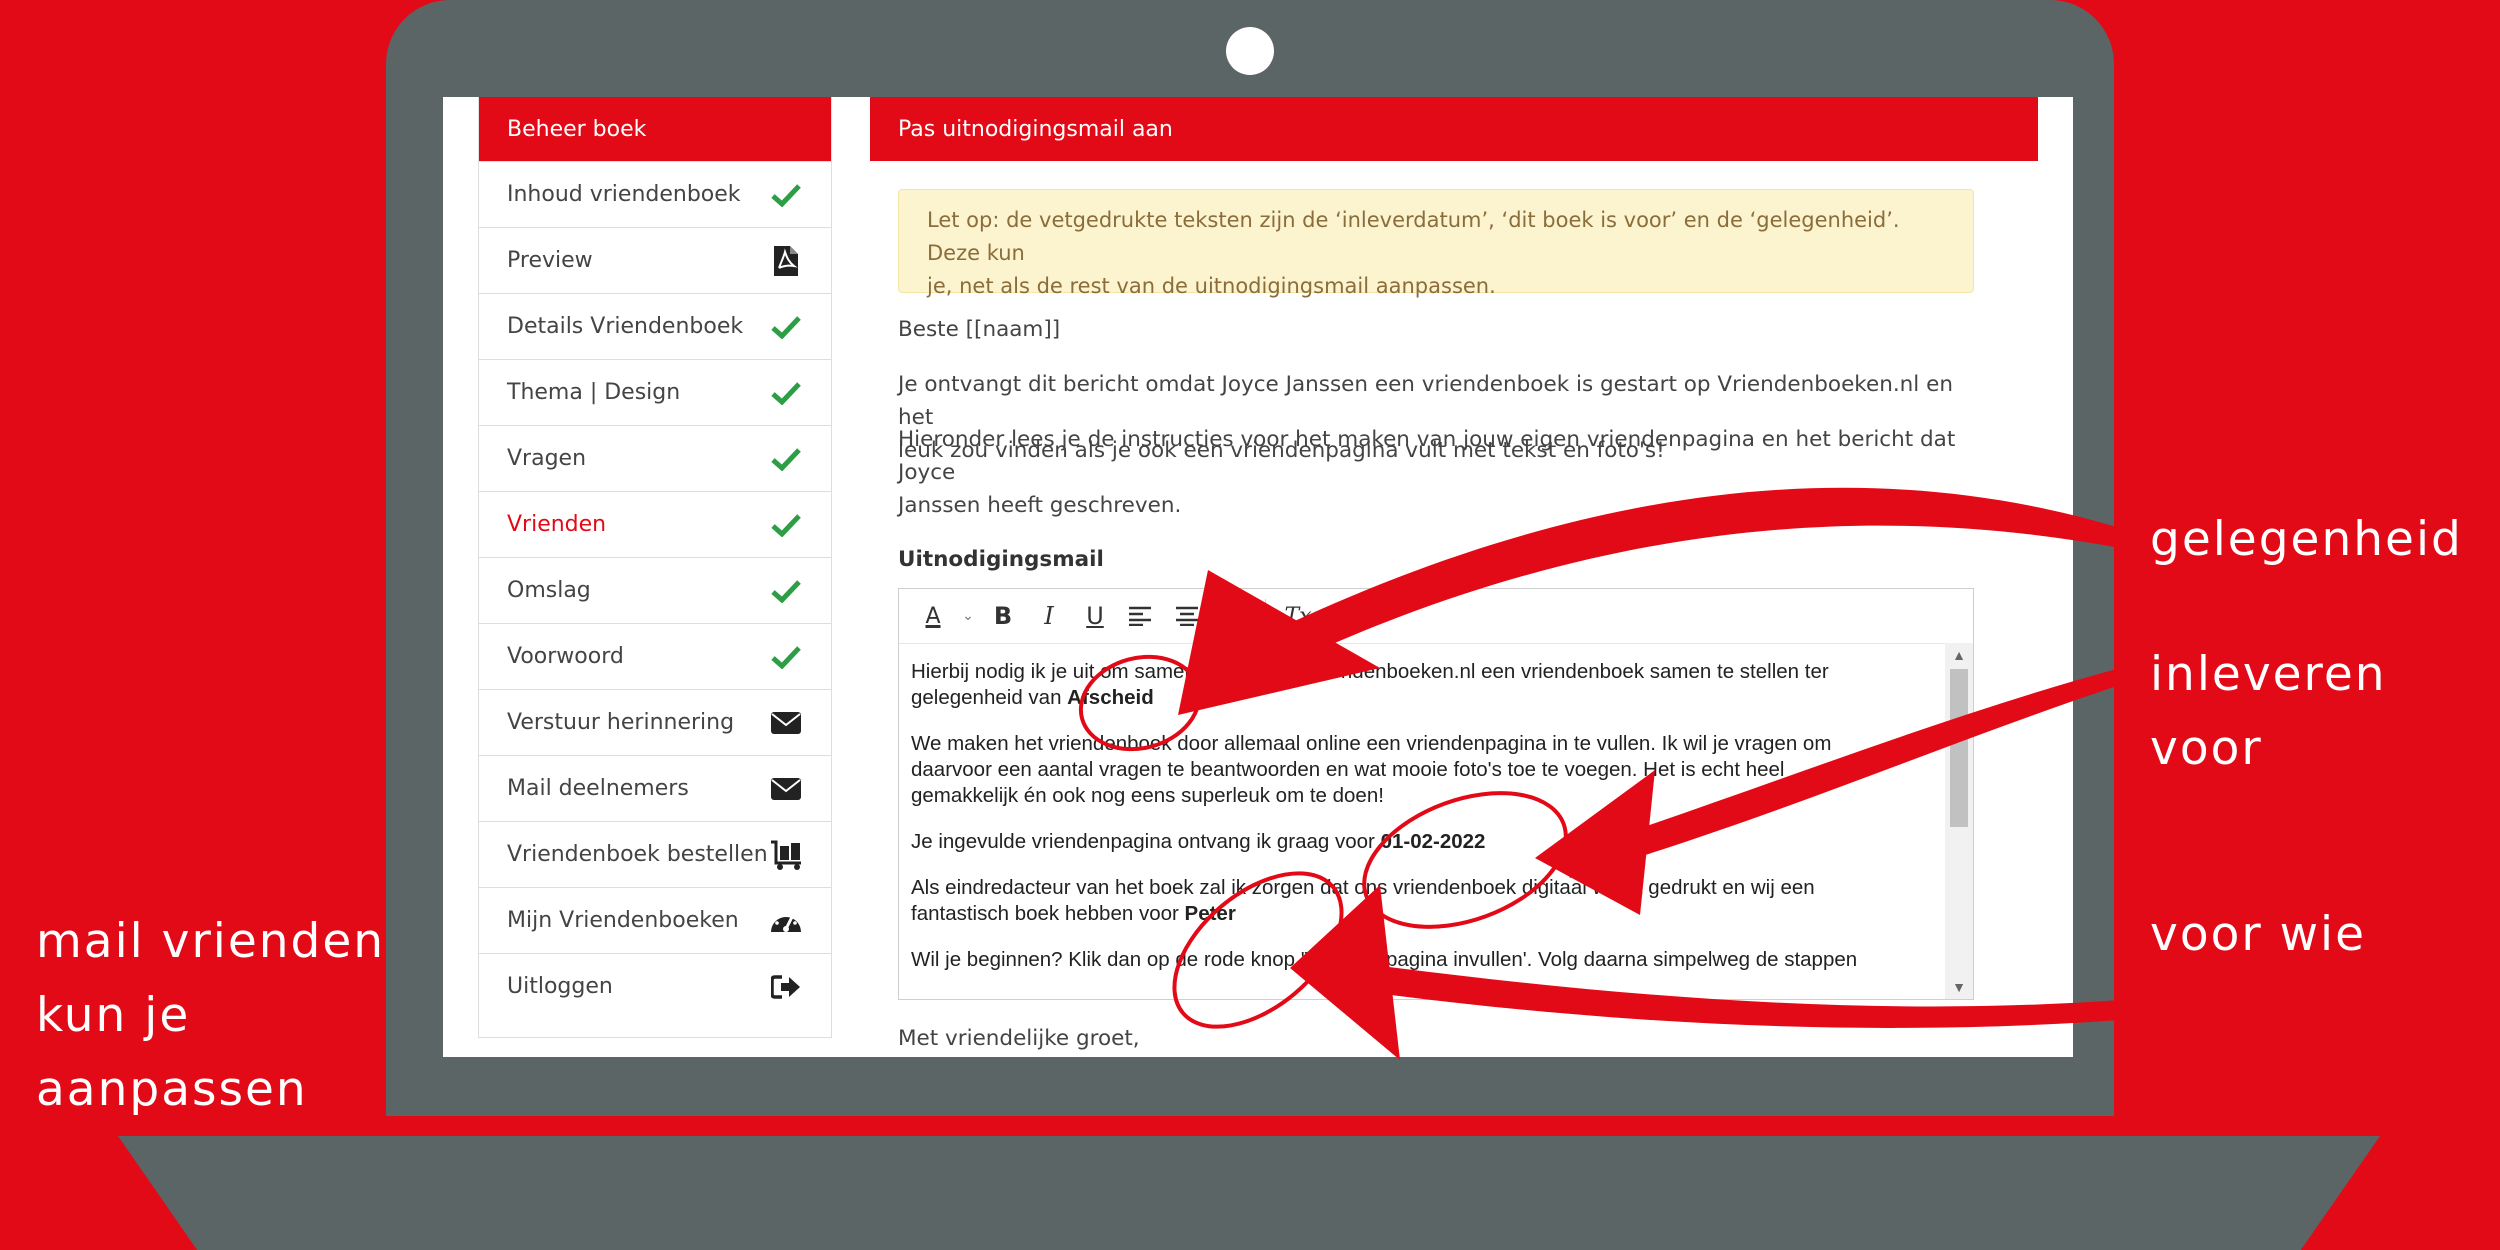 The width and height of the screenshot is (2500, 1250). What do you see at coordinates (1595, 842) in the screenshot?
I see `arrowhead-inleveren` at bounding box center [1595, 842].